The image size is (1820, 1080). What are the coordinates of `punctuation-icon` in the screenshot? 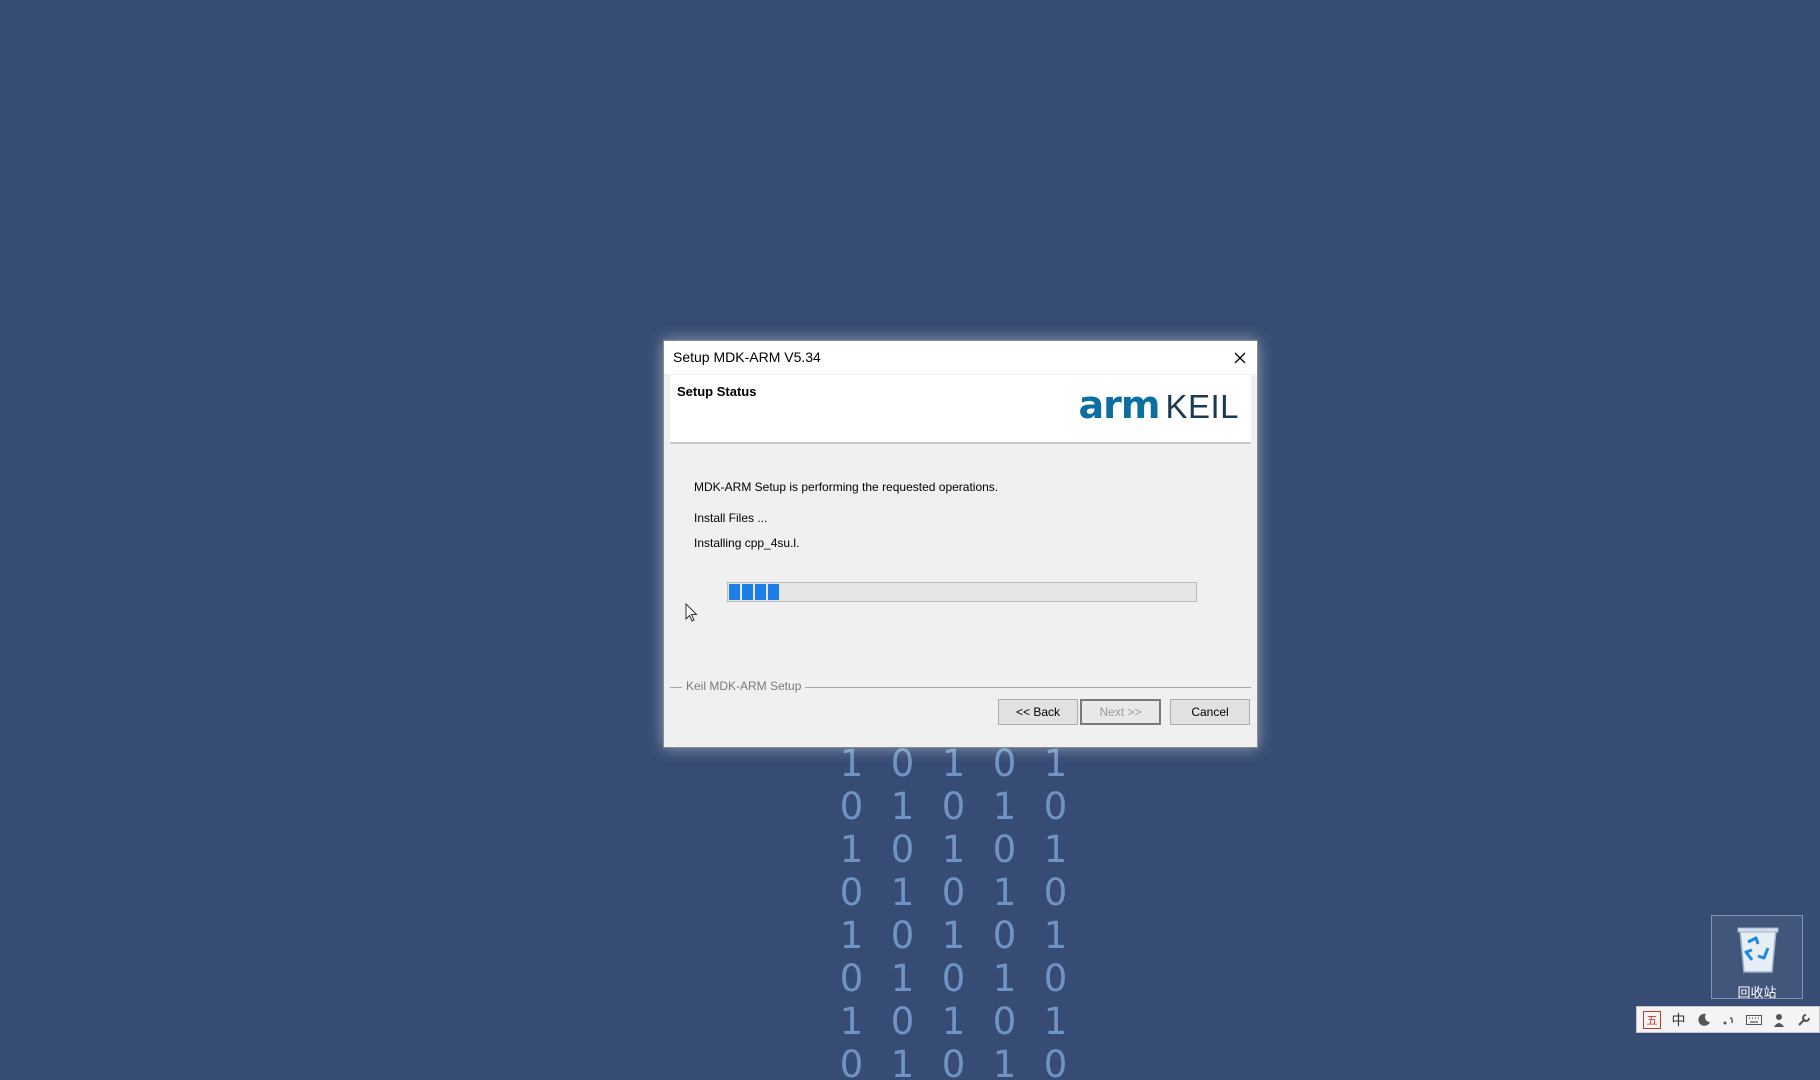 It's located at (1728, 1020).